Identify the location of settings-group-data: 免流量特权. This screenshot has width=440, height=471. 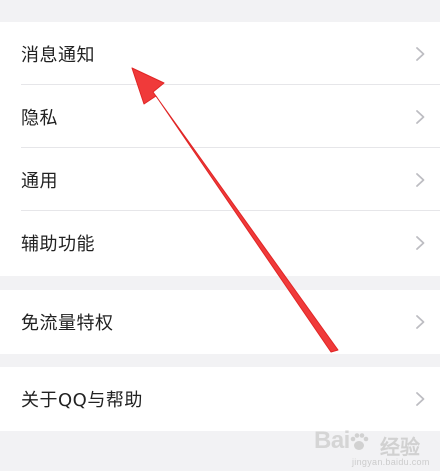
(220, 322).